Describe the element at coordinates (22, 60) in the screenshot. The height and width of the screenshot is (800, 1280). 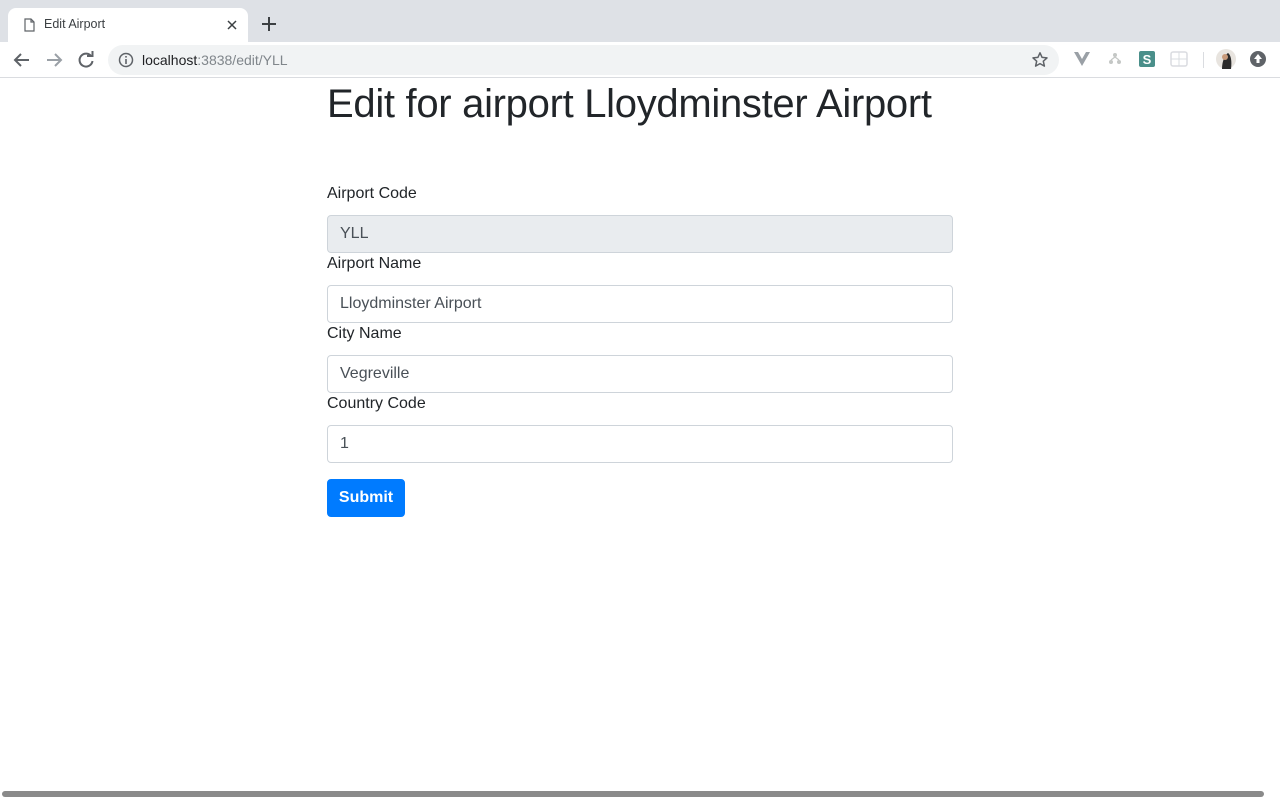
I see `back-arrow-icon` at that location.